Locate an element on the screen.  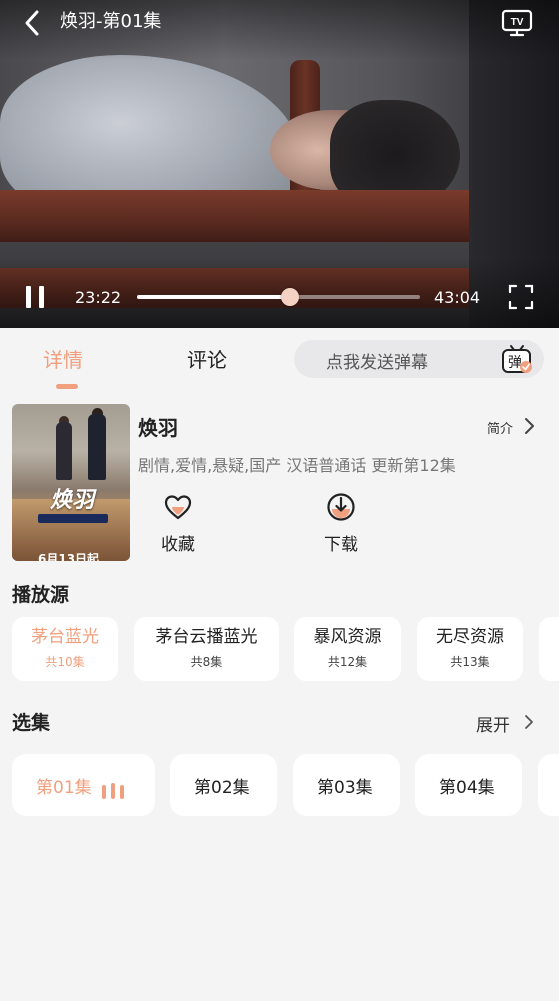
episode-item: 第04集 is located at coordinates (468, 785).